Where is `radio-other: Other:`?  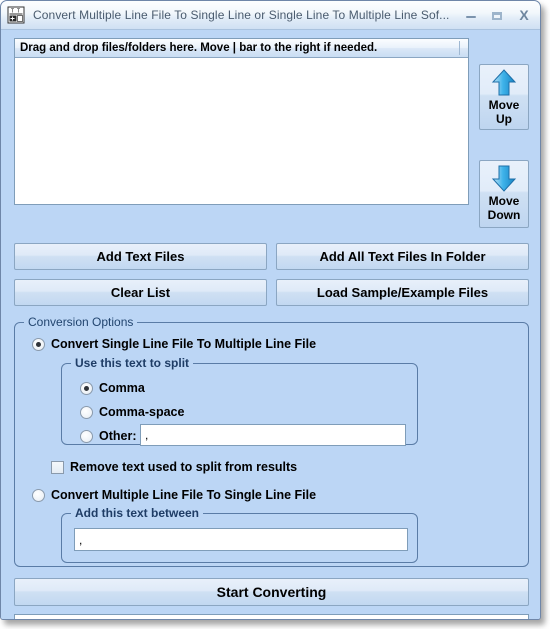 radio-other: Other: is located at coordinates (108, 436).